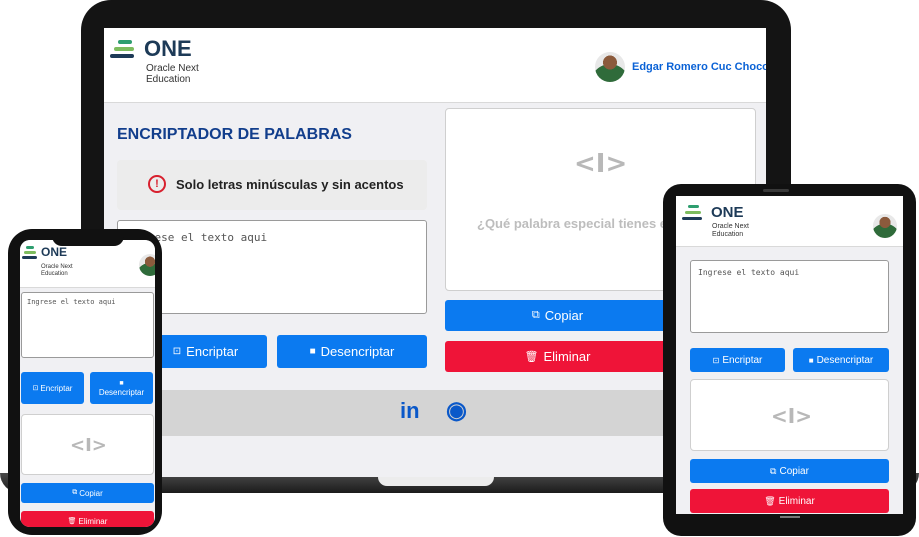 Image resolution: width=919 pixels, height=537 pixels. What do you see at coordinates (790, 517) in the screenshot?
I see `tablet-home-indicator` at bounding box center [790, 517].